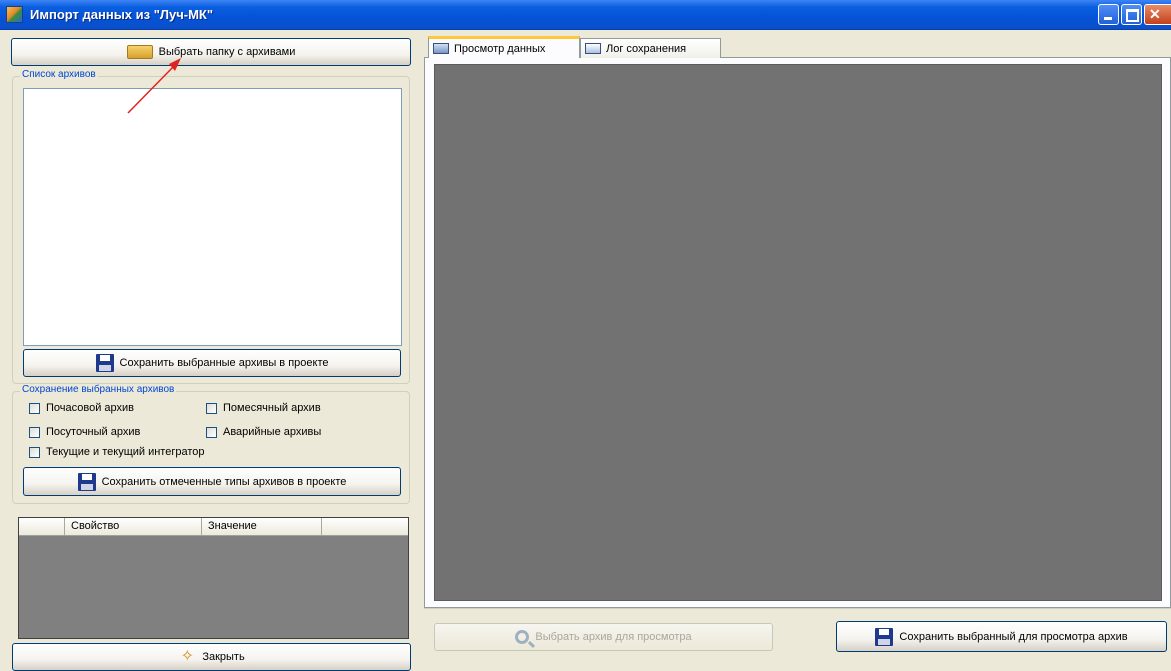 The height and width of the screenshot is (671, 1171). I want to click on save-viewed-archive-label: Сохранить выбранный для просмотра архив, so click(1013, 636).